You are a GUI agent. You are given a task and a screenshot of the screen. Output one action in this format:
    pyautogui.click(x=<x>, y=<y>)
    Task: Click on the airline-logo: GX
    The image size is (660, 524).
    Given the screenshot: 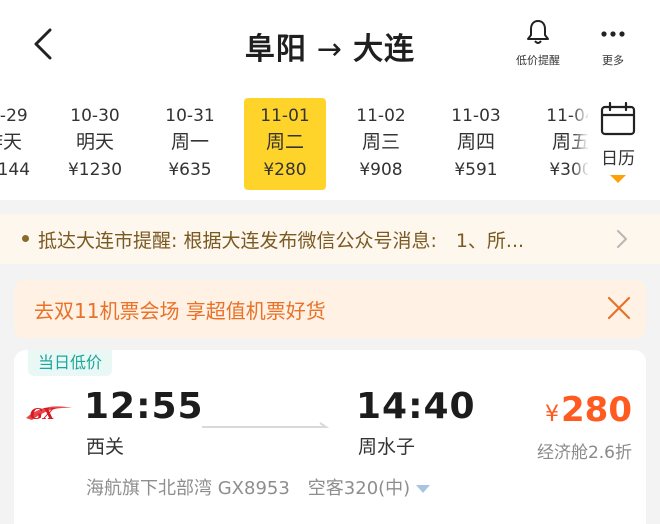 What is the action you would take?
    pyautogui.click(x=49, y=414)
    